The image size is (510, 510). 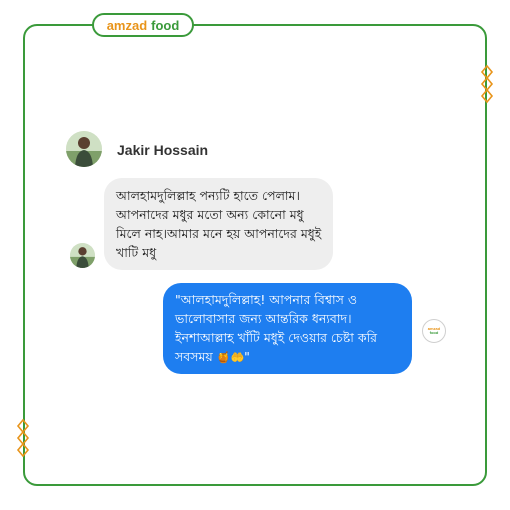 What do you see at coordinates (162, 150) in the screenshot?
I see `user-name: Jakir Hossain` at bounding box center [162, 150].